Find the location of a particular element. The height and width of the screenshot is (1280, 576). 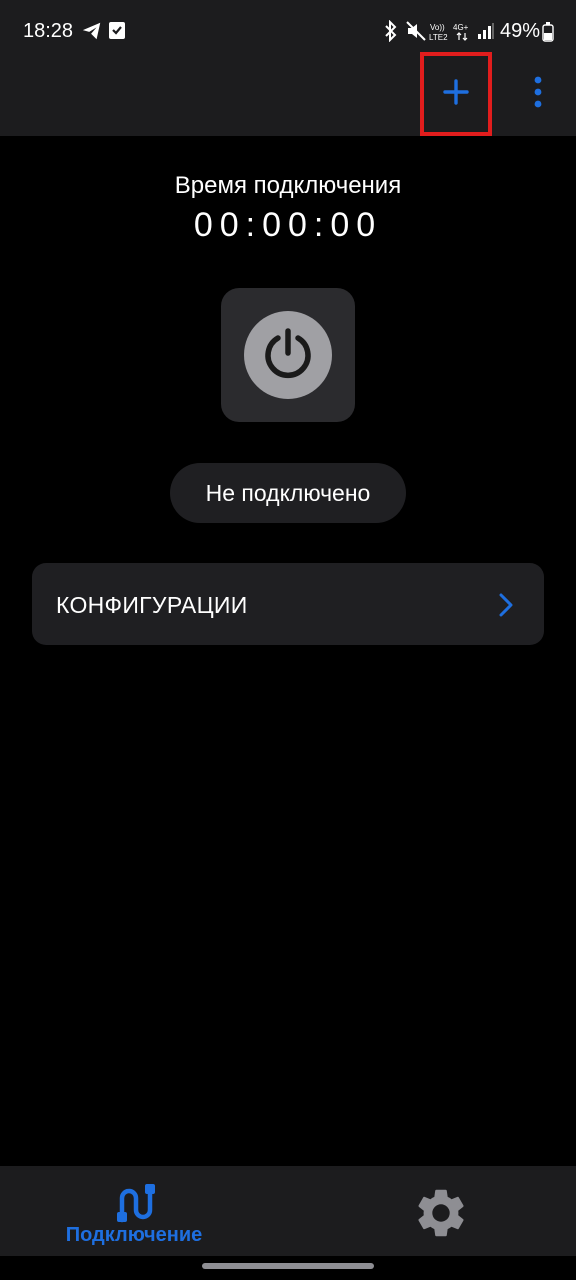

gear-icon is located at coordinates (441, 1217).